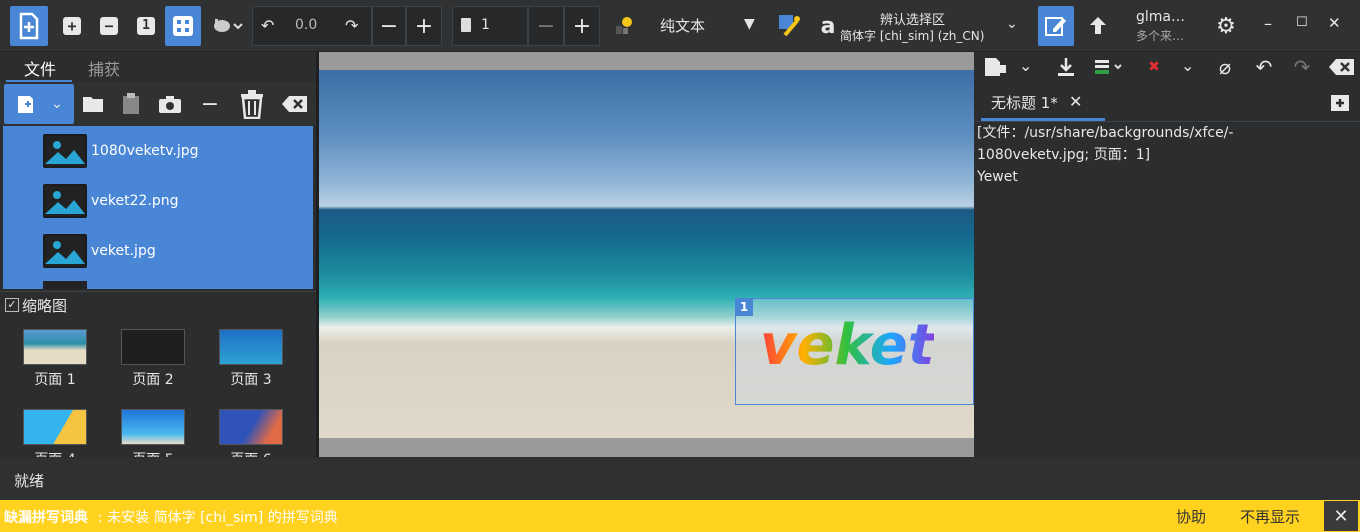 The width and height of the screenshot is (1360, 532). What do you see at coordinates (40, 68) in the screenshot?
I see `tab-files: 文件` at bounding box center [40, 68].